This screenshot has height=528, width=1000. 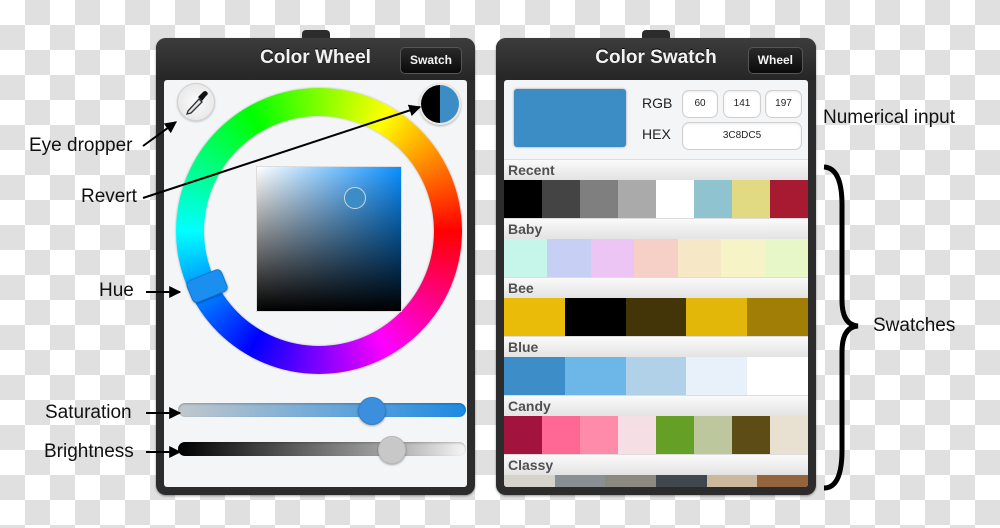 I want to click on swatch-group-header: Recent, so click(x=656, y=169).